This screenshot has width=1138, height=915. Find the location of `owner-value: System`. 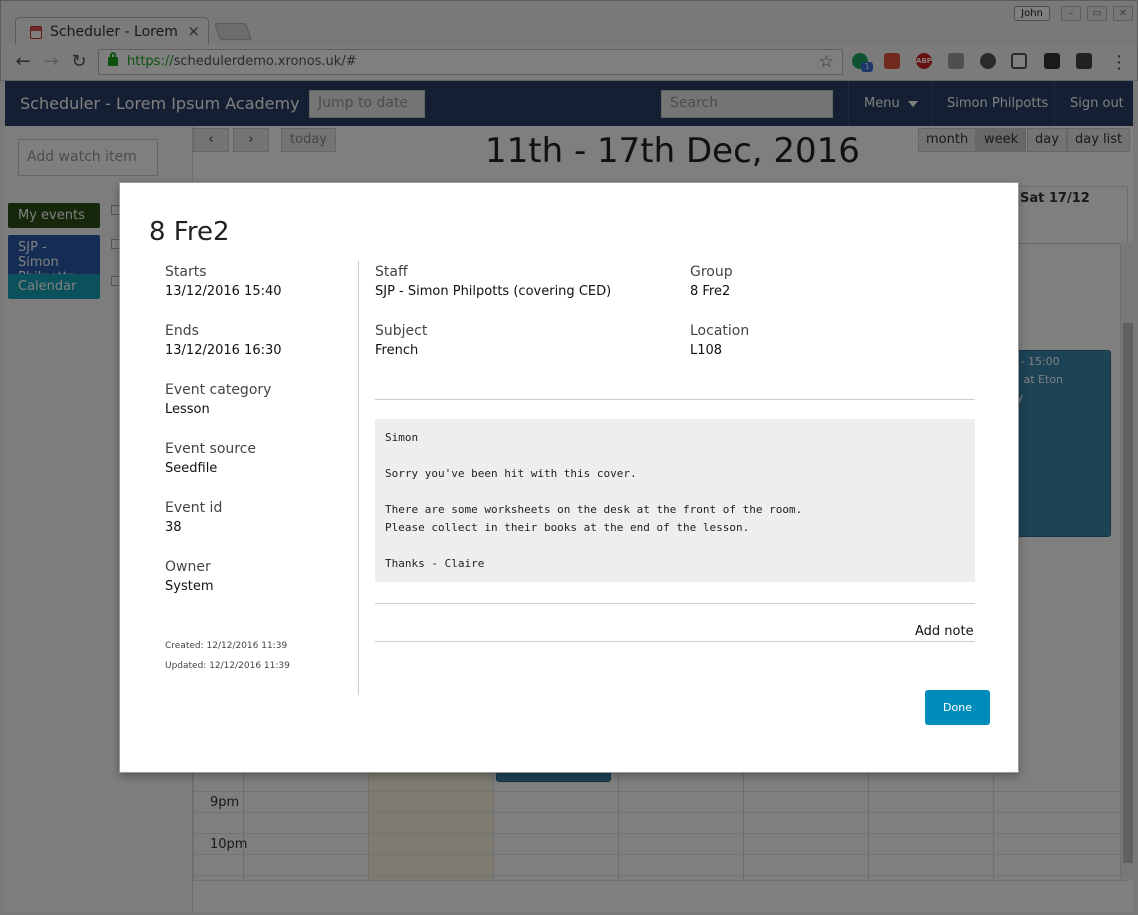

owner-value: System is located at coordinates (189, 586).